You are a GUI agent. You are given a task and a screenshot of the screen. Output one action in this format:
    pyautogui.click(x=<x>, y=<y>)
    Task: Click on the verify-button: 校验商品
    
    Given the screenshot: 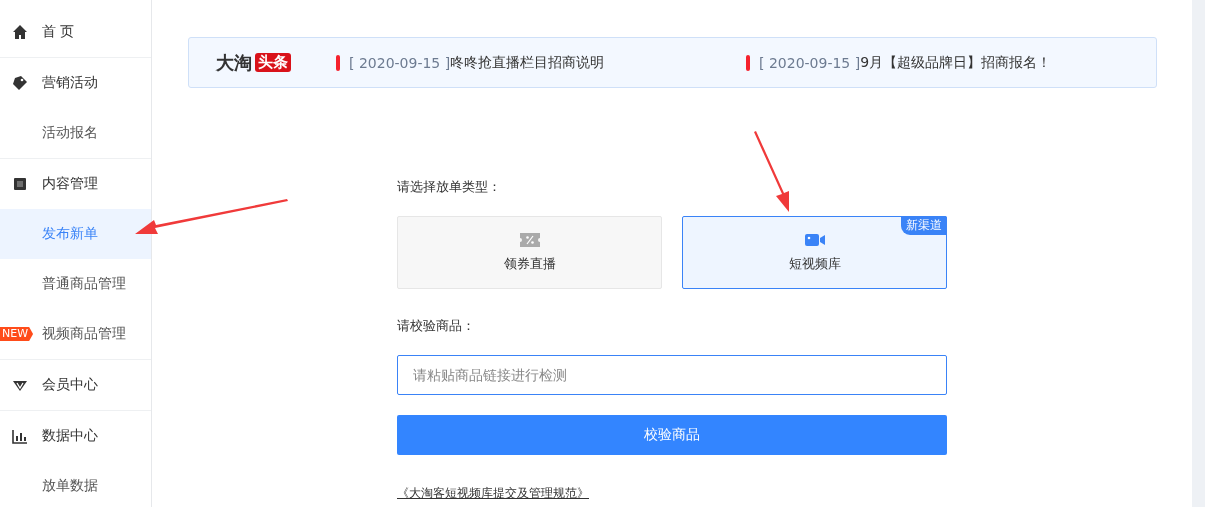 What is the action you would take?
    pyautogui.click(x=672, y=435)
    